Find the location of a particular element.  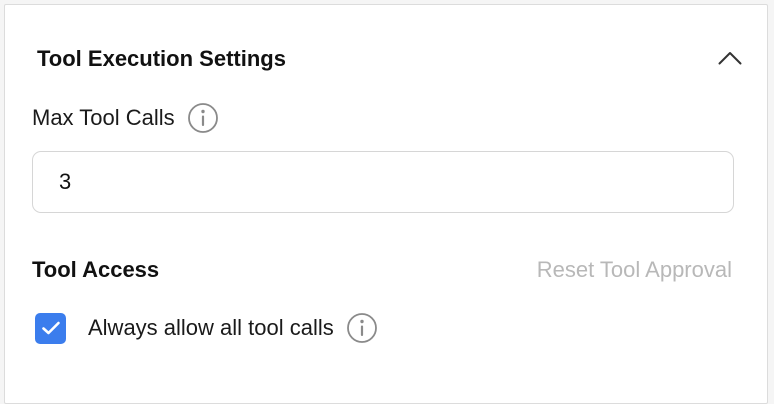

max-tool-calls-label-row: Max Tool Calls is located at coordinates (125, 118).